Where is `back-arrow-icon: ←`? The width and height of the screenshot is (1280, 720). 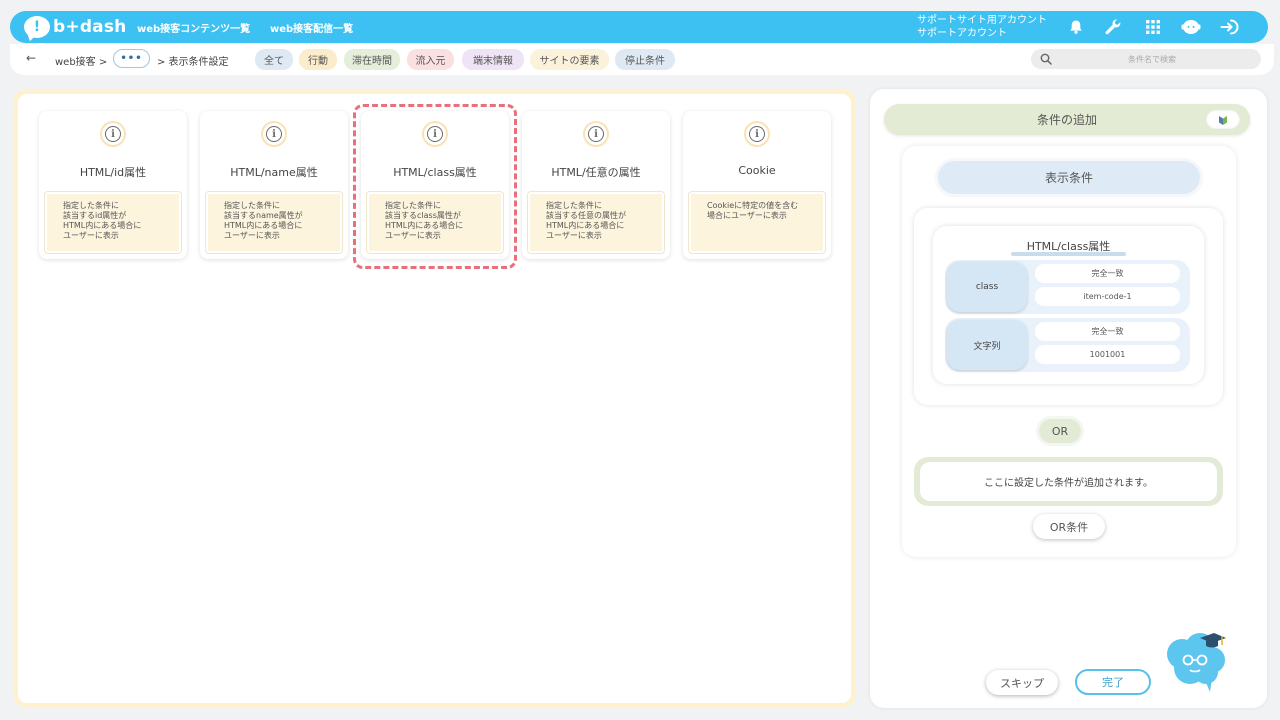
back-arrow-icon: ← is located at coordinates (31, 58).